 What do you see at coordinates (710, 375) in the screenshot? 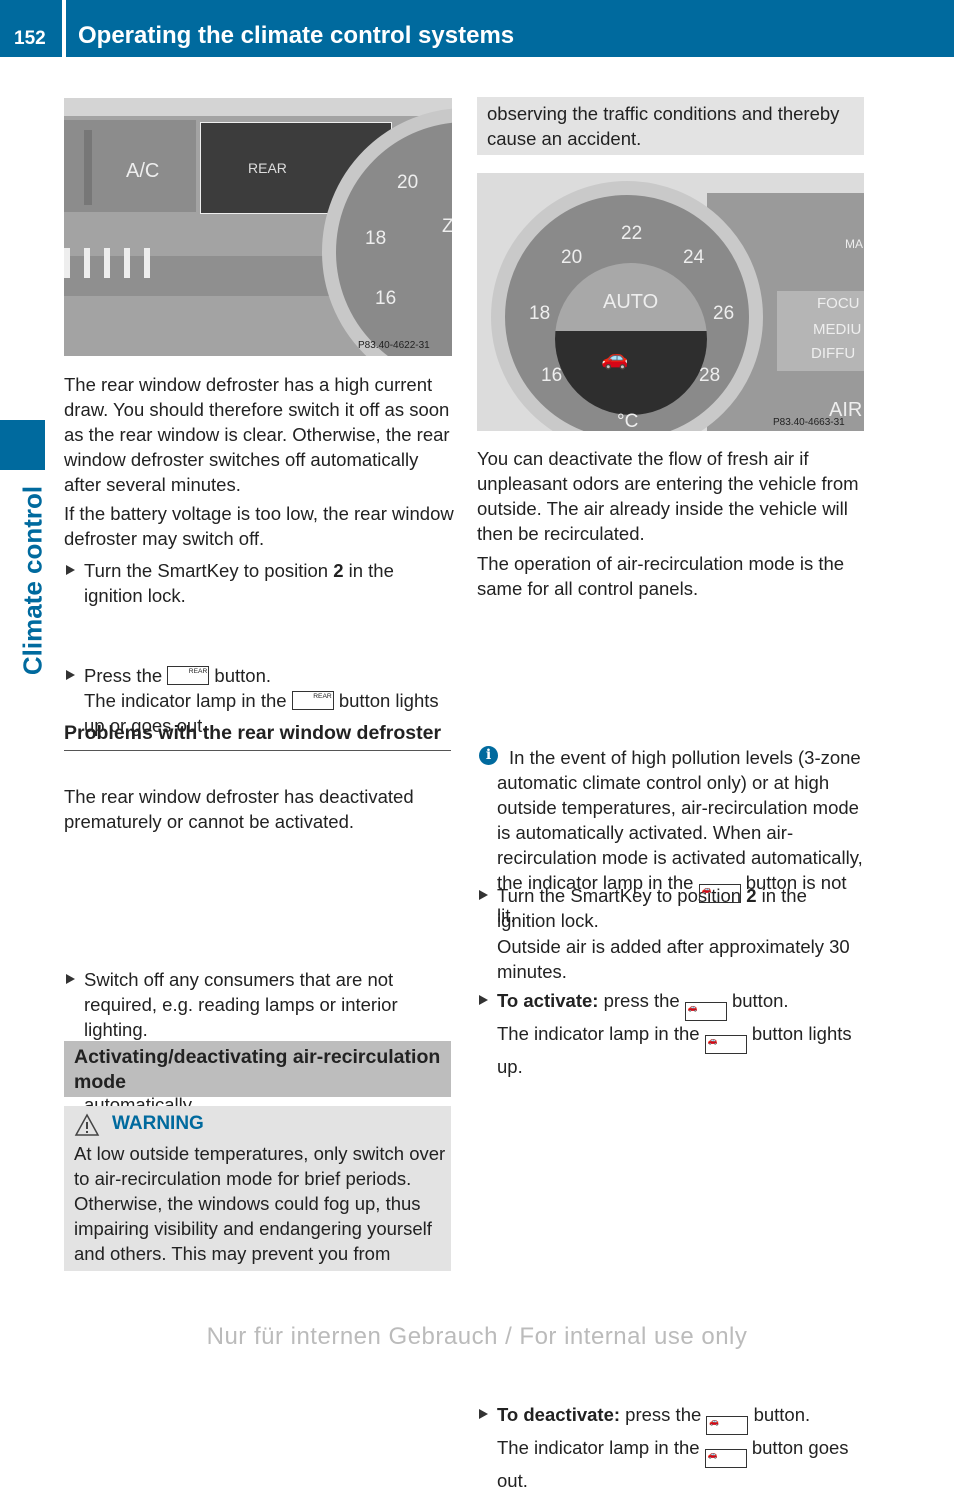
I see `temp-28: 28` at bounding box center [710, 375].